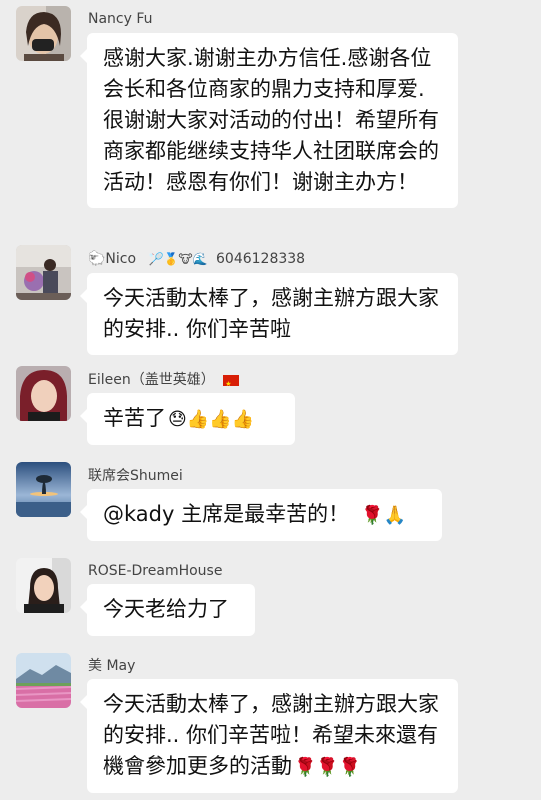 The image size is (541, 800). I want to click on message-text: 今天活動太棒了，感謝主辦方跟大家的安排.. 你们辛苦啦, so click(271, 313).